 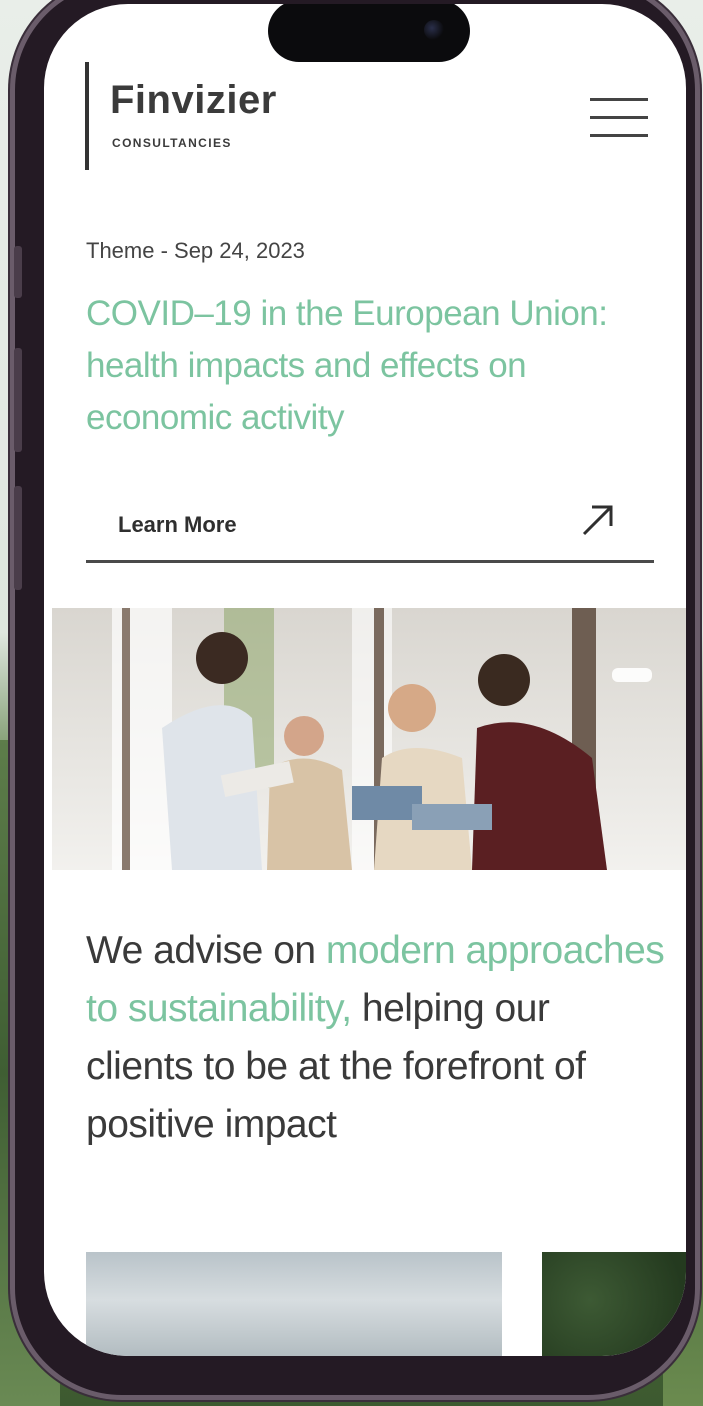 I want to click on article-meta: Theme - Sep 24, 2023, so click(x=195, y=250).